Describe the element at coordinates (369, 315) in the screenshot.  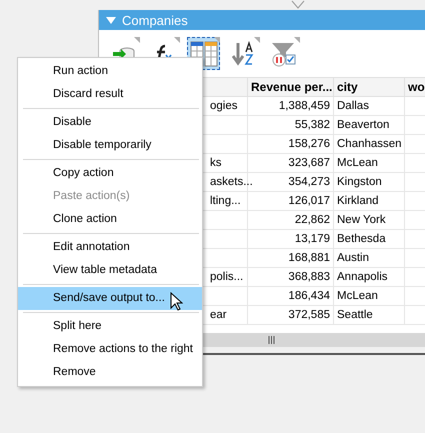
I see `table-cell: Seattle` at that location.